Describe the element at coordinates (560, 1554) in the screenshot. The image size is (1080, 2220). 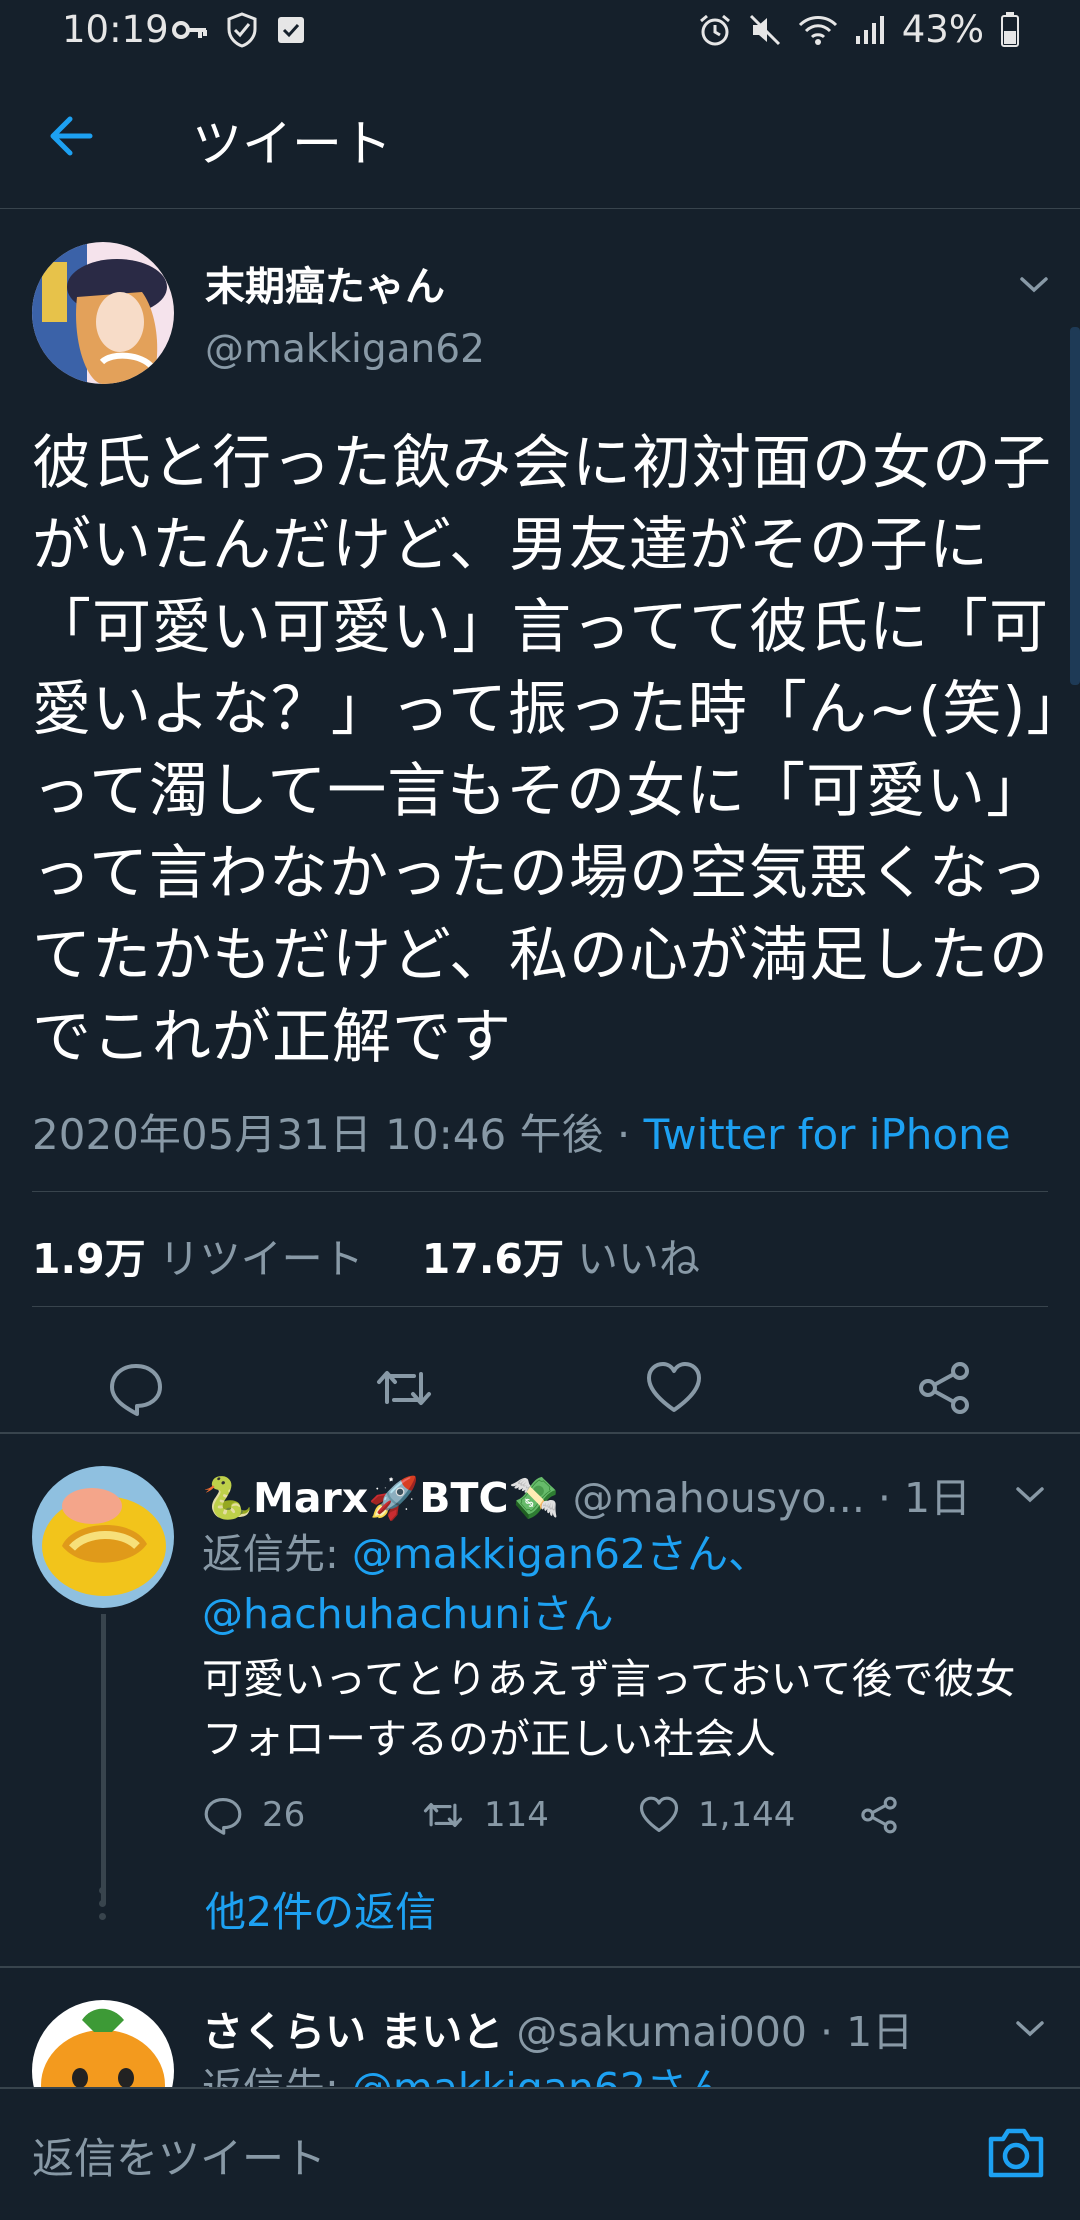
I see `reply-to-mention: @makkigan62さん、` at that location.